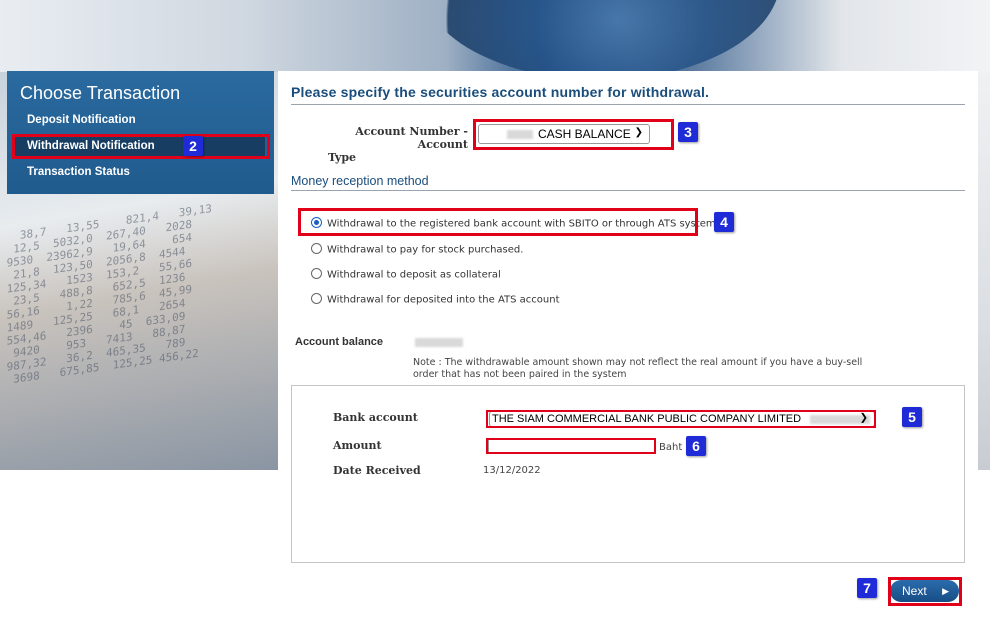 Image resolution: width=990 pixels, height=621 pixels. What do you see at coordinates (696, 446) in the screenshot?
I see `step-badge-6: 6` at bounding box center [696, 446].